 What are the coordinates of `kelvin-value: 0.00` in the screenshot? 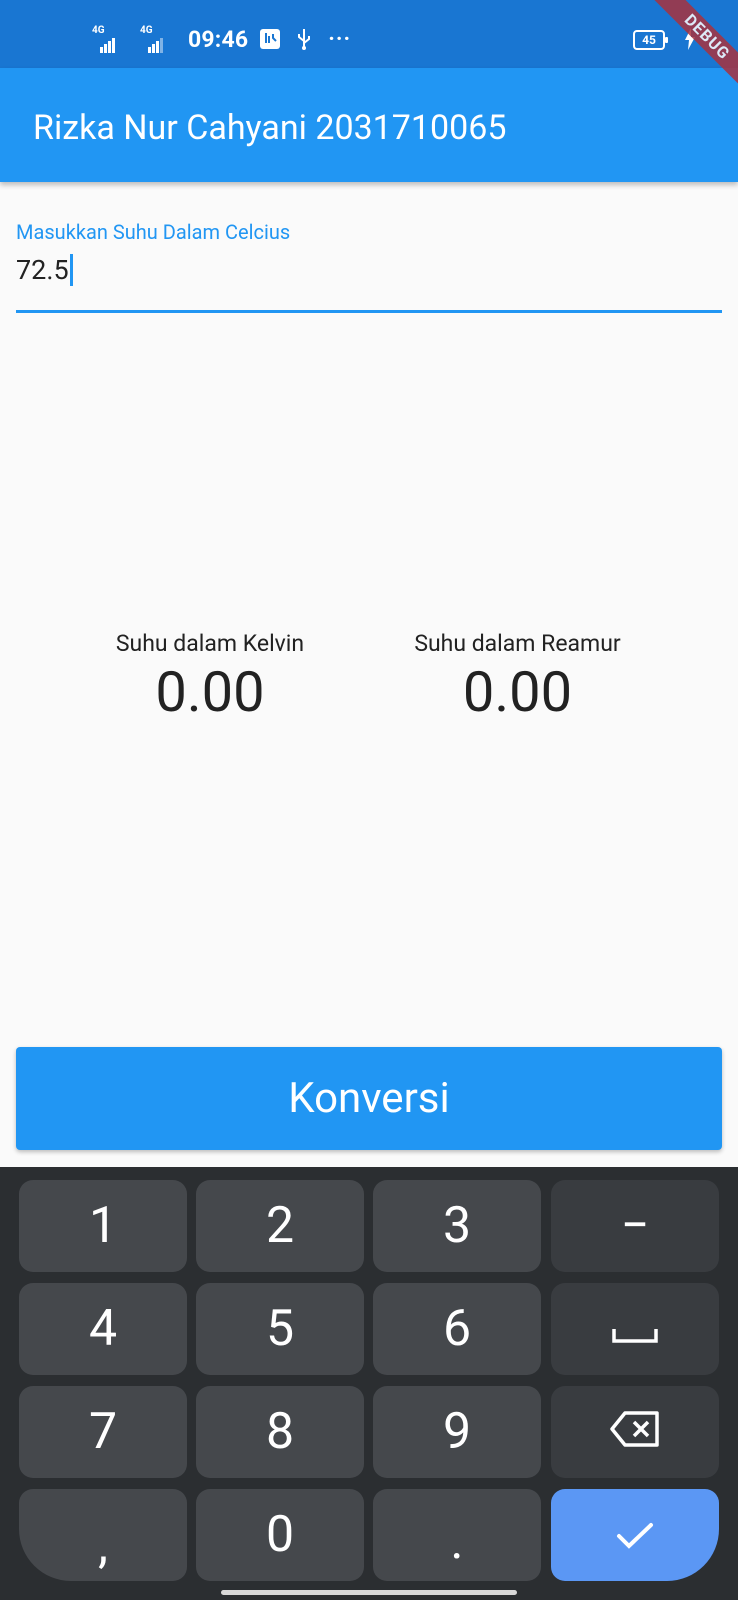 It's located at (210, 692).